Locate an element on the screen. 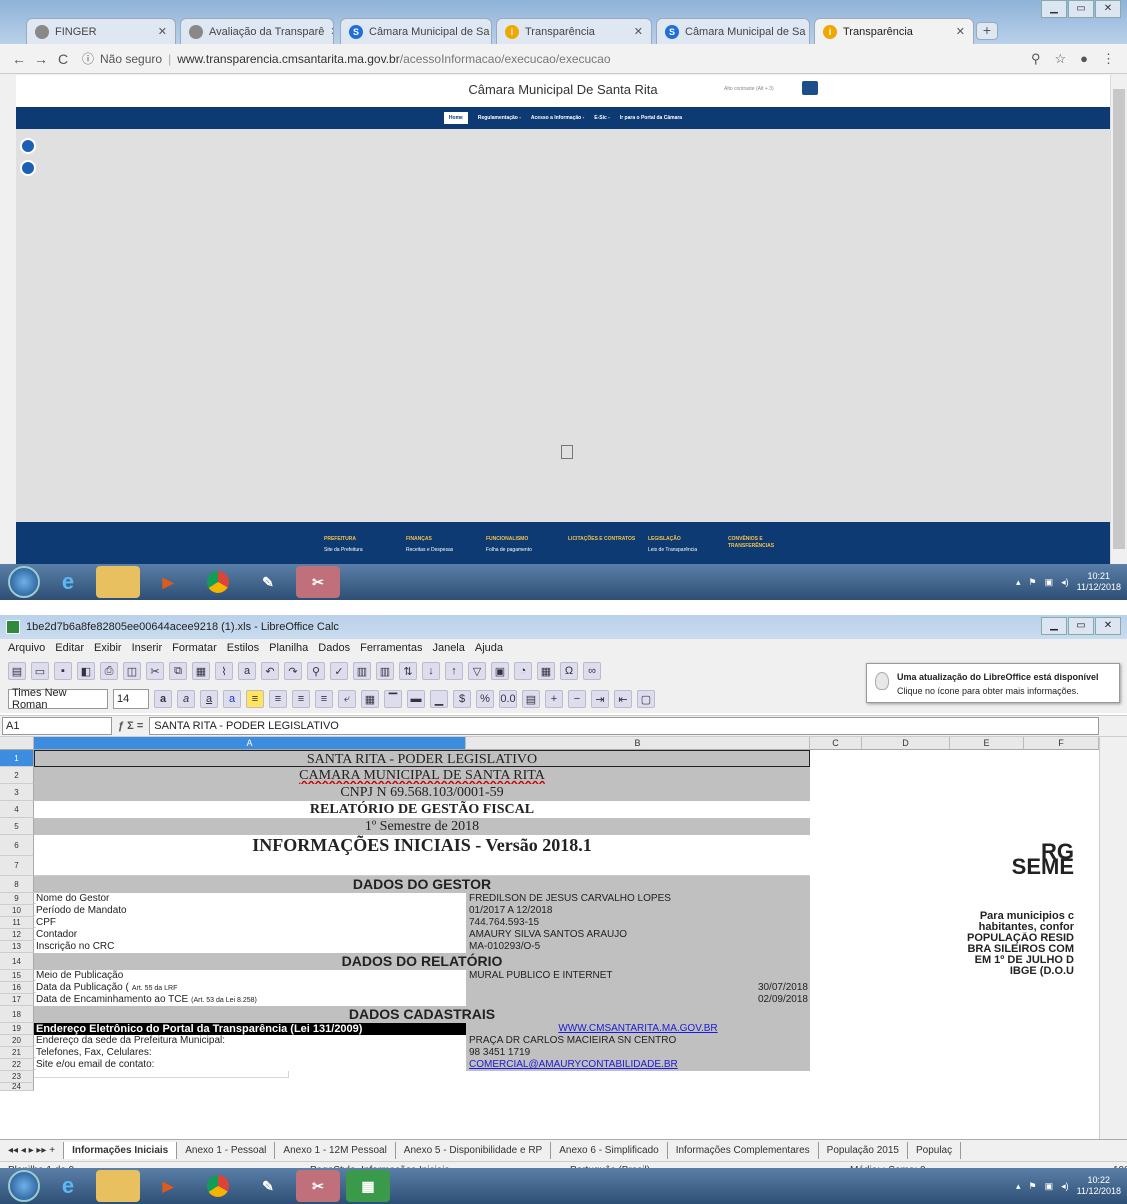 This screenshot has width=1127, height=1204. grid-cell is located at coordinates (144, 1074).